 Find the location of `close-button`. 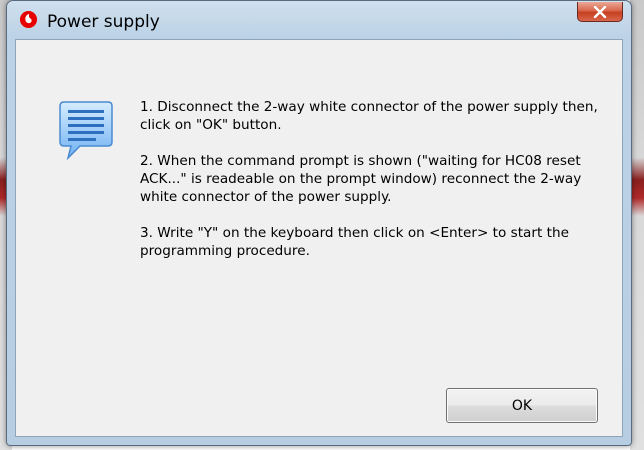

close-button is located at coordinates (600, 12).